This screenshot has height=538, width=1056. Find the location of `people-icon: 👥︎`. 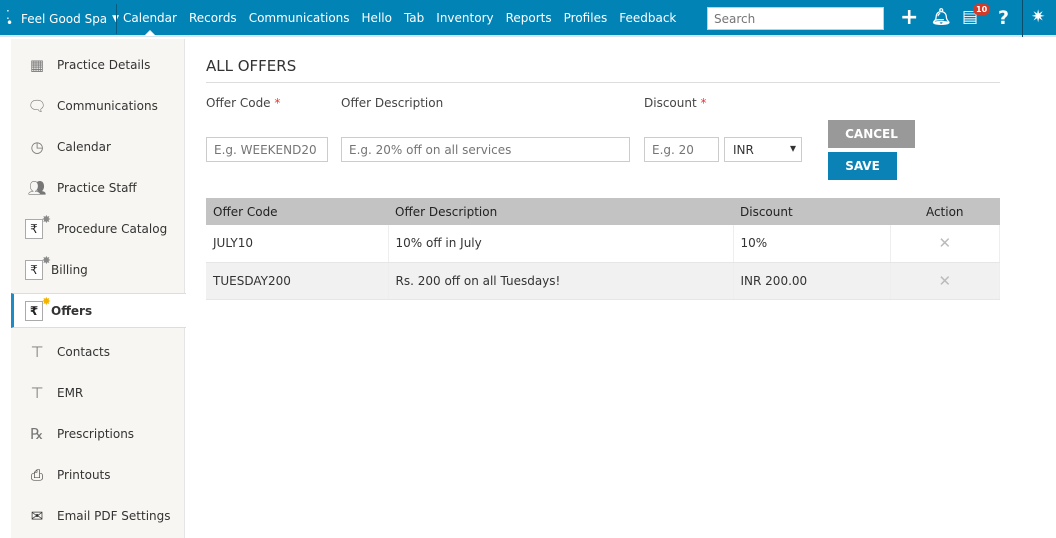

people-icon: 👥︎ is located at coordinates (37, 187).